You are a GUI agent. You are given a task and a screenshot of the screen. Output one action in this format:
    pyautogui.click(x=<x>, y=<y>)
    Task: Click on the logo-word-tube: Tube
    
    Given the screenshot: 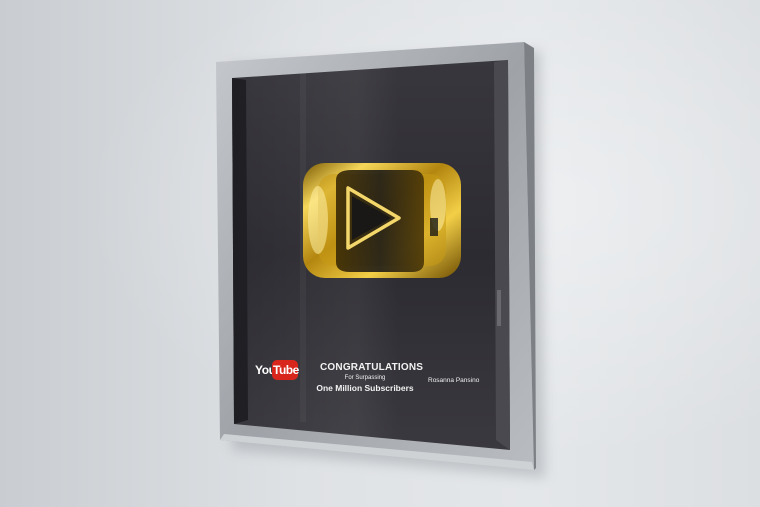 What is the action you would take?
    pyautogui.click(x=286, y=370)
    